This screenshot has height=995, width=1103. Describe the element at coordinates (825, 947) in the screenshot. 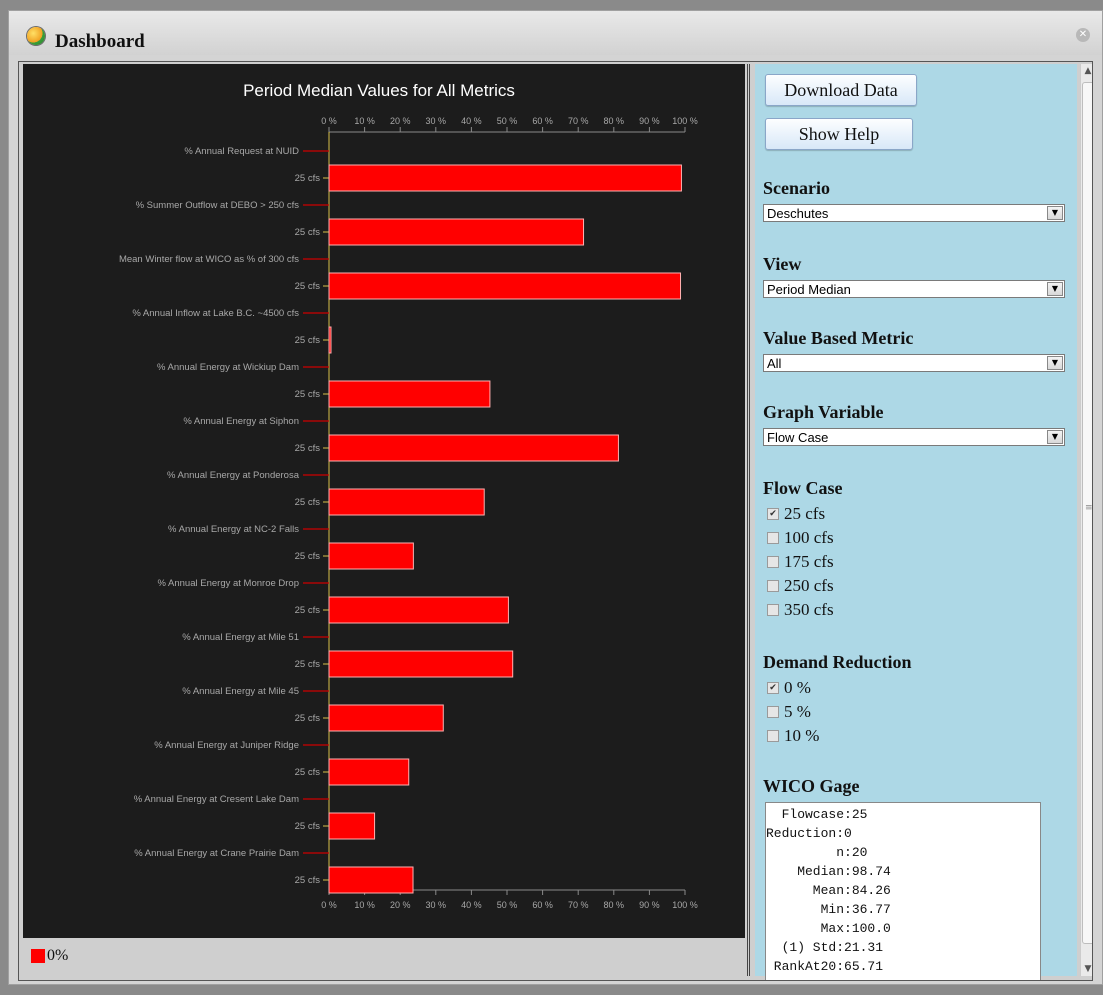

I see `stat-line: (1) Std:21.31` at that location.